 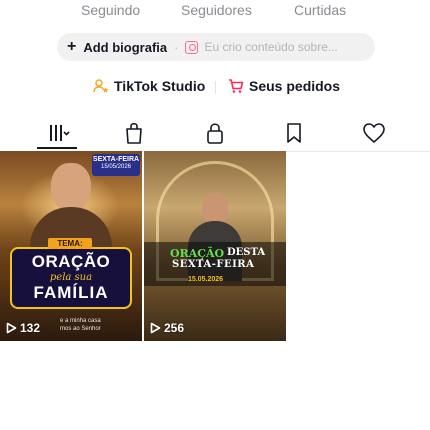 What do you see at coordinates (30, 328) in the screenshot?
I see `view-count-value: 132` at bounding box center [30, 328].